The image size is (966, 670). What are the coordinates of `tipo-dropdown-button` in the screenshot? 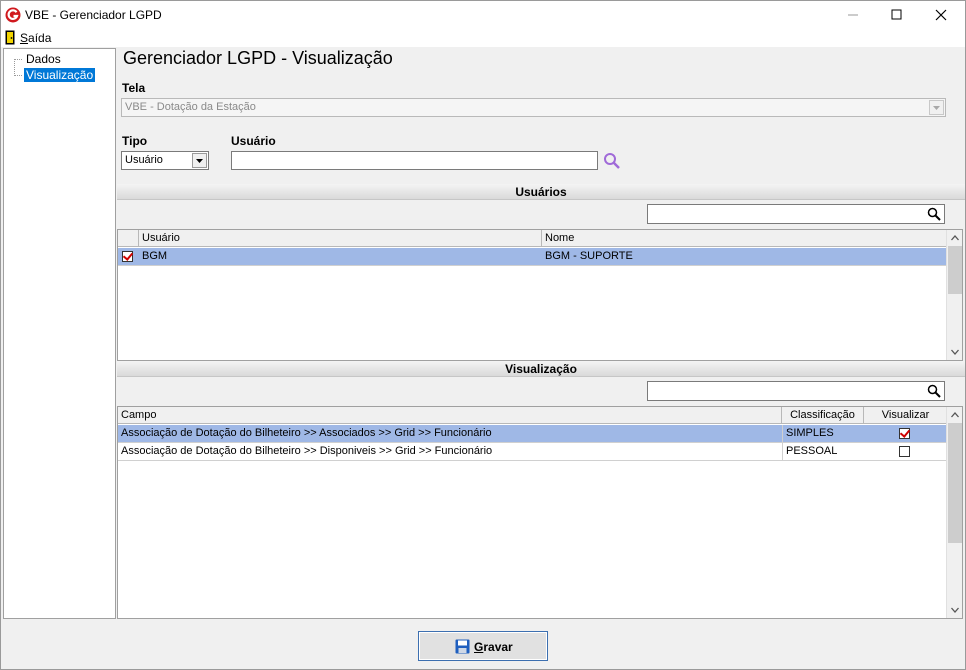 It's located at (199, 160).